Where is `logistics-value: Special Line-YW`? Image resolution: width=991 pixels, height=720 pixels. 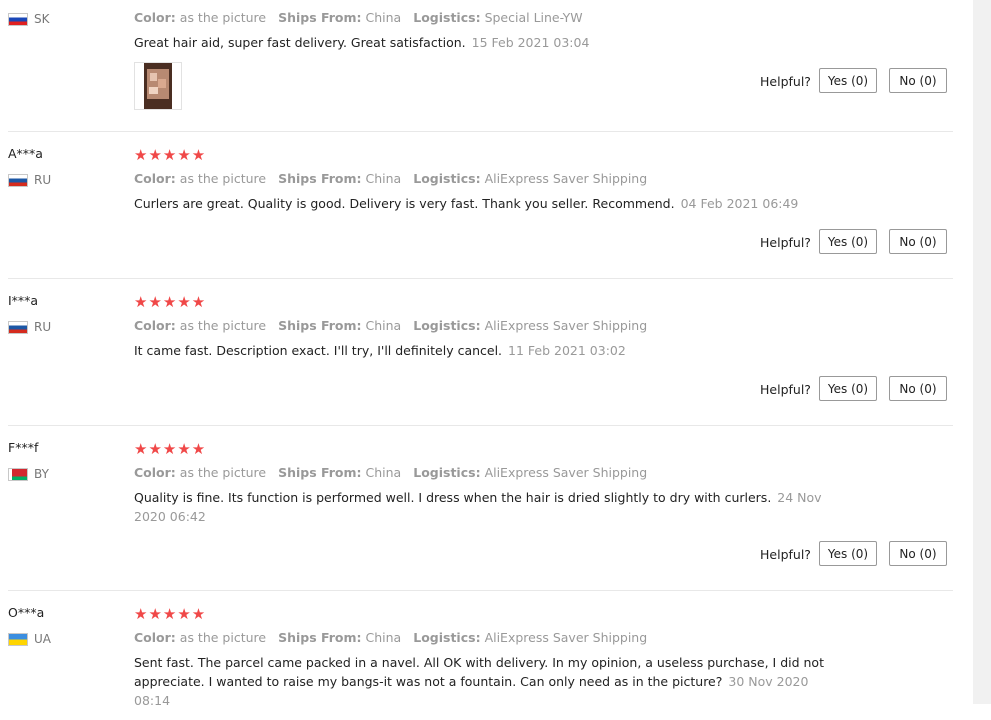 logistics-value: Special Line-YW is located at coordinates (533, 17).